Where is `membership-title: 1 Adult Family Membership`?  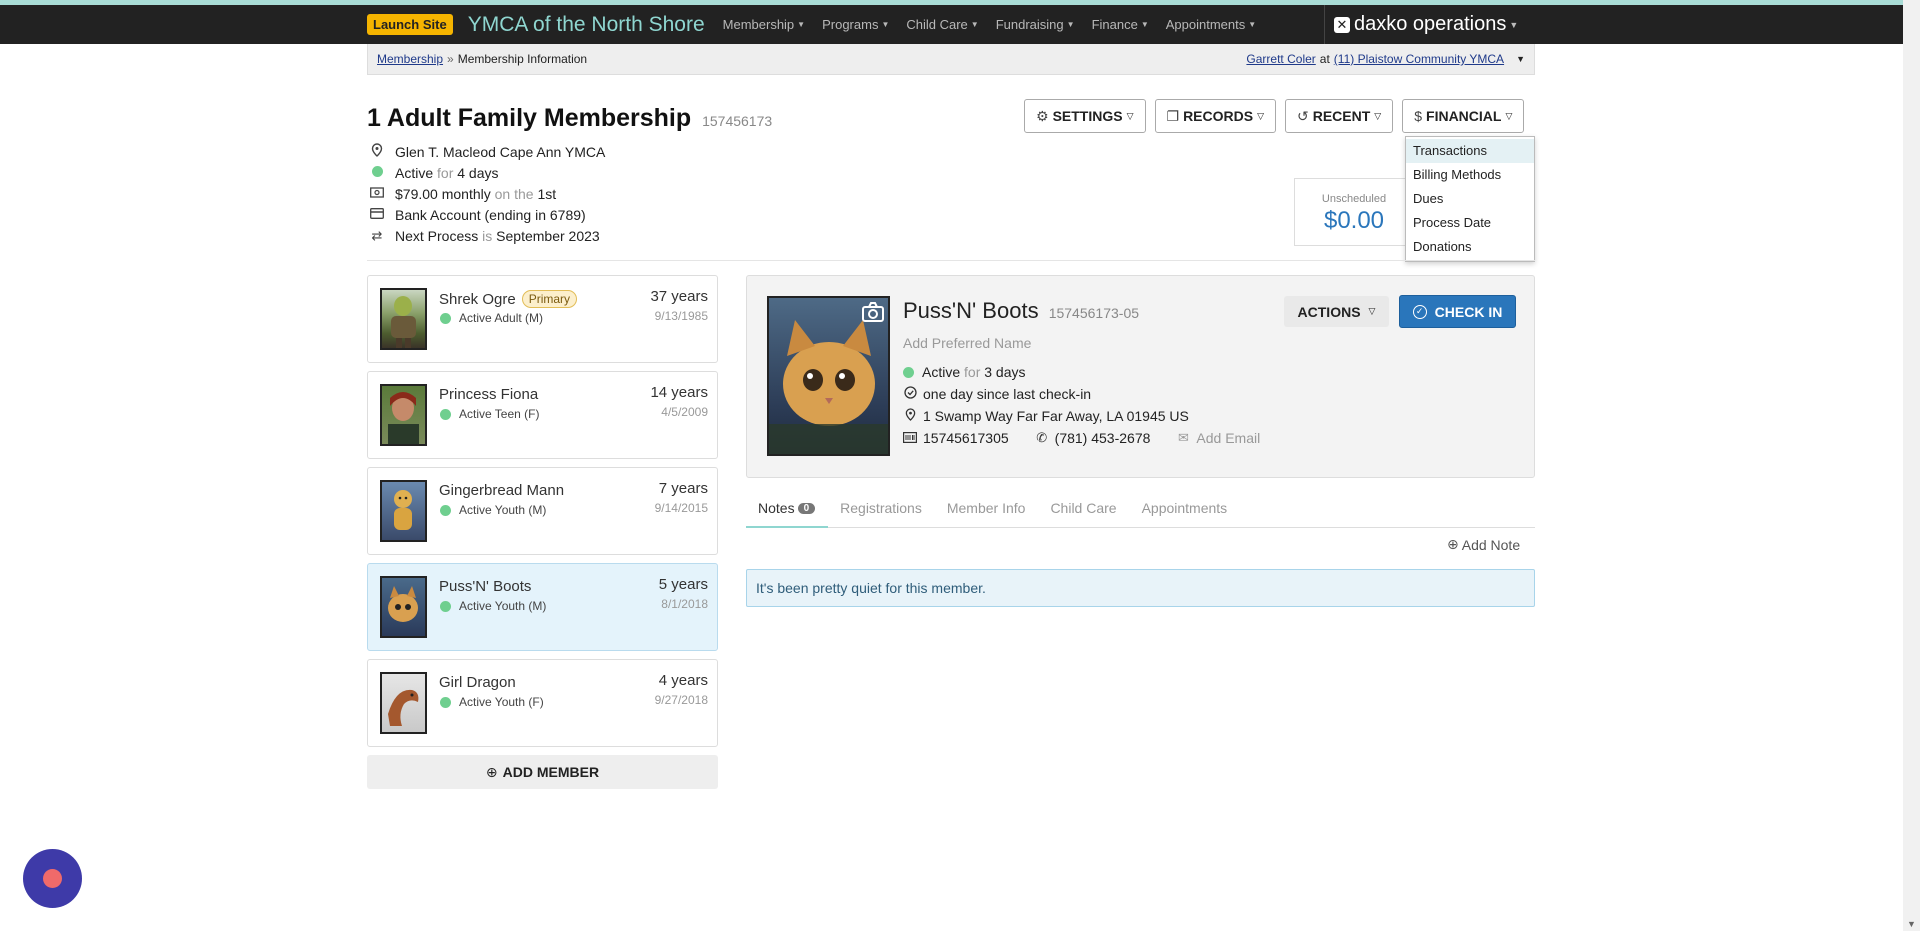
membership-title: 1 Adult Family Membership is located at coordinates (529, 118).